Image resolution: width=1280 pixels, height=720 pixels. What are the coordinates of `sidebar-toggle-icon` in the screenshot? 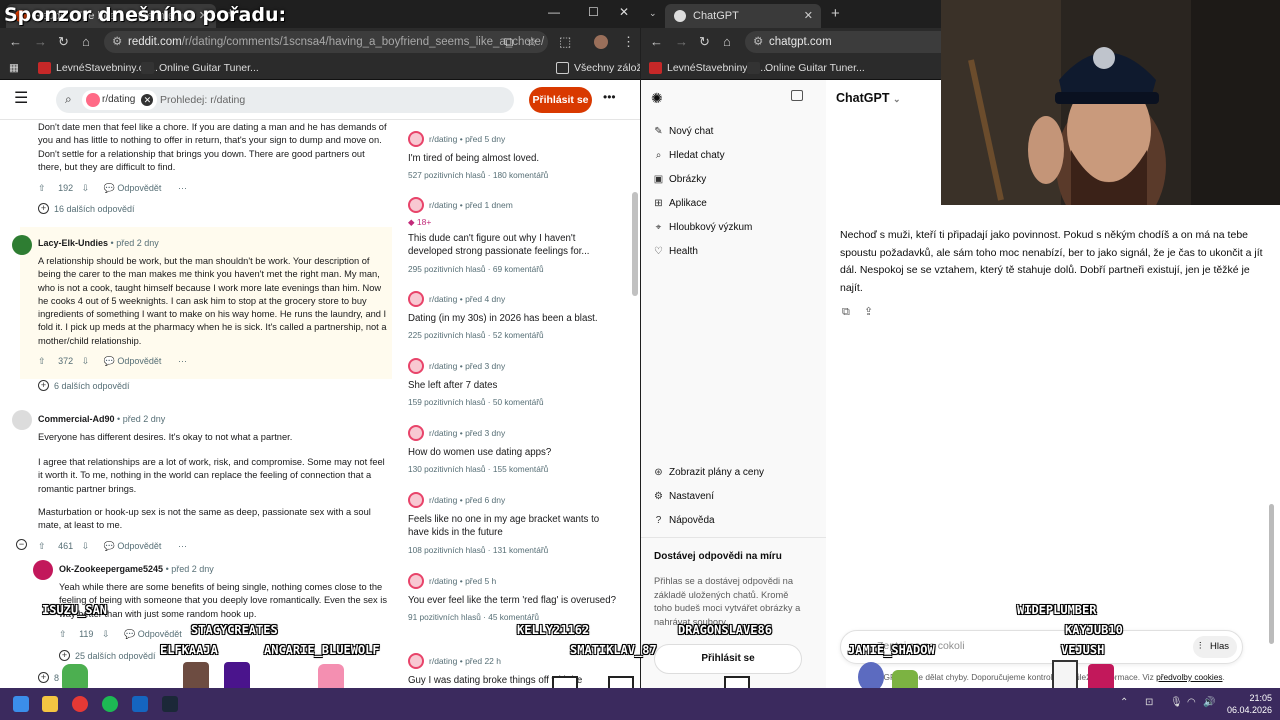 It's located at (797, 95).